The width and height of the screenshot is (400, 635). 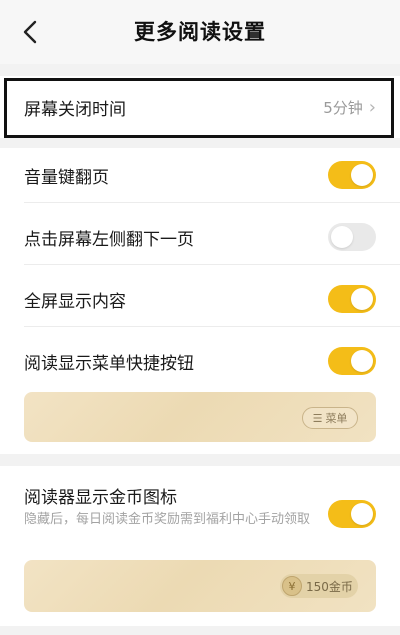 What do you see at coordinates (372, 107) in the screenshot?
I see `chevron-right-icon: ›` at bounding box center [372, 107].